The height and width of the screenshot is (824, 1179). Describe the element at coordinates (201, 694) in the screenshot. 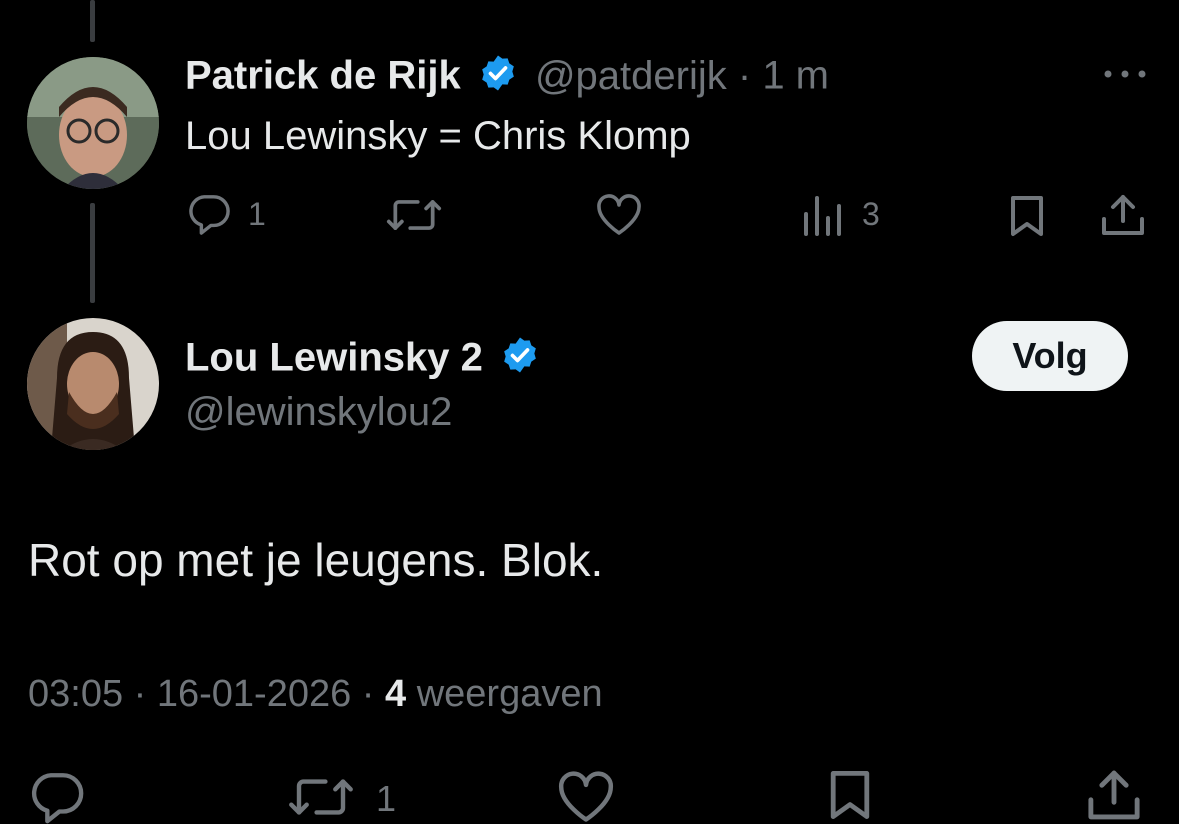

I see `tweet-timestamp: 03:05 · 16-01-2026 ·` at that location.